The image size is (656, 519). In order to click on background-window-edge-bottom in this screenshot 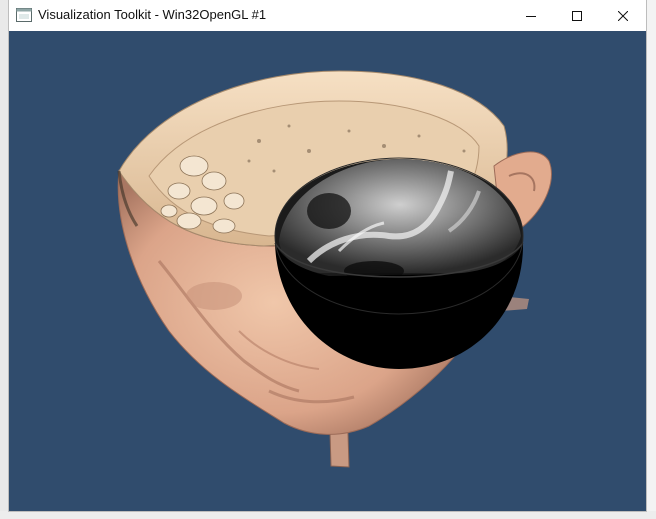, I will do `click(328, 515)`.